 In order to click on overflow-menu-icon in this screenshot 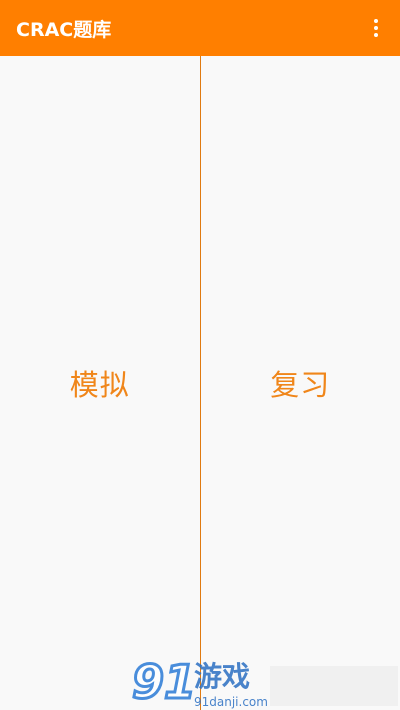, I will do `click(376, 28)`.